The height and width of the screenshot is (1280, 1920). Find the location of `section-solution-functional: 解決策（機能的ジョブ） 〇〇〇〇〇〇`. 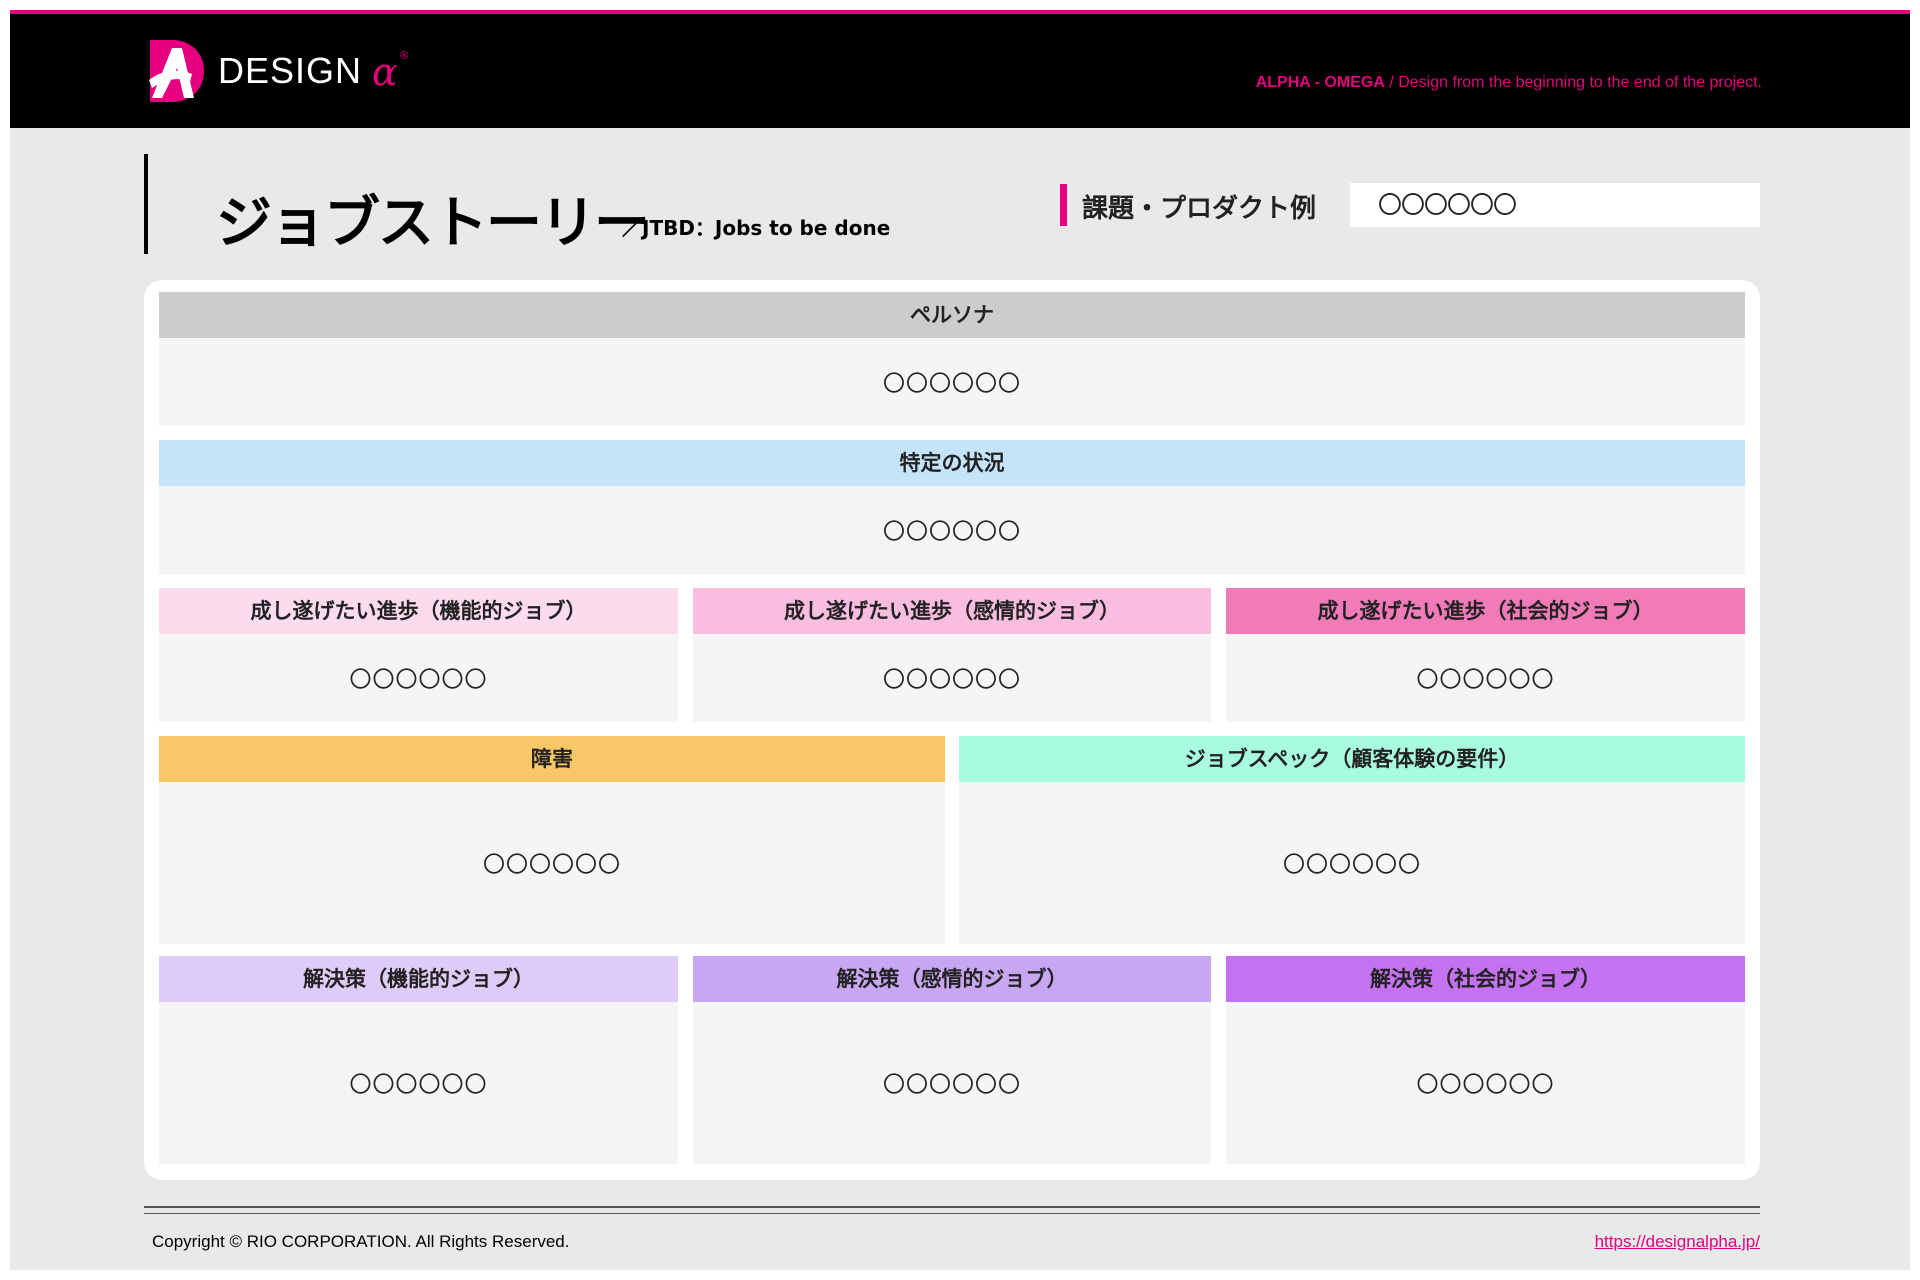

section-solution-functional: 解決策（機能的ジョブ） 〇〇〇〇〇〇 is located at coordinates (418, 1060).